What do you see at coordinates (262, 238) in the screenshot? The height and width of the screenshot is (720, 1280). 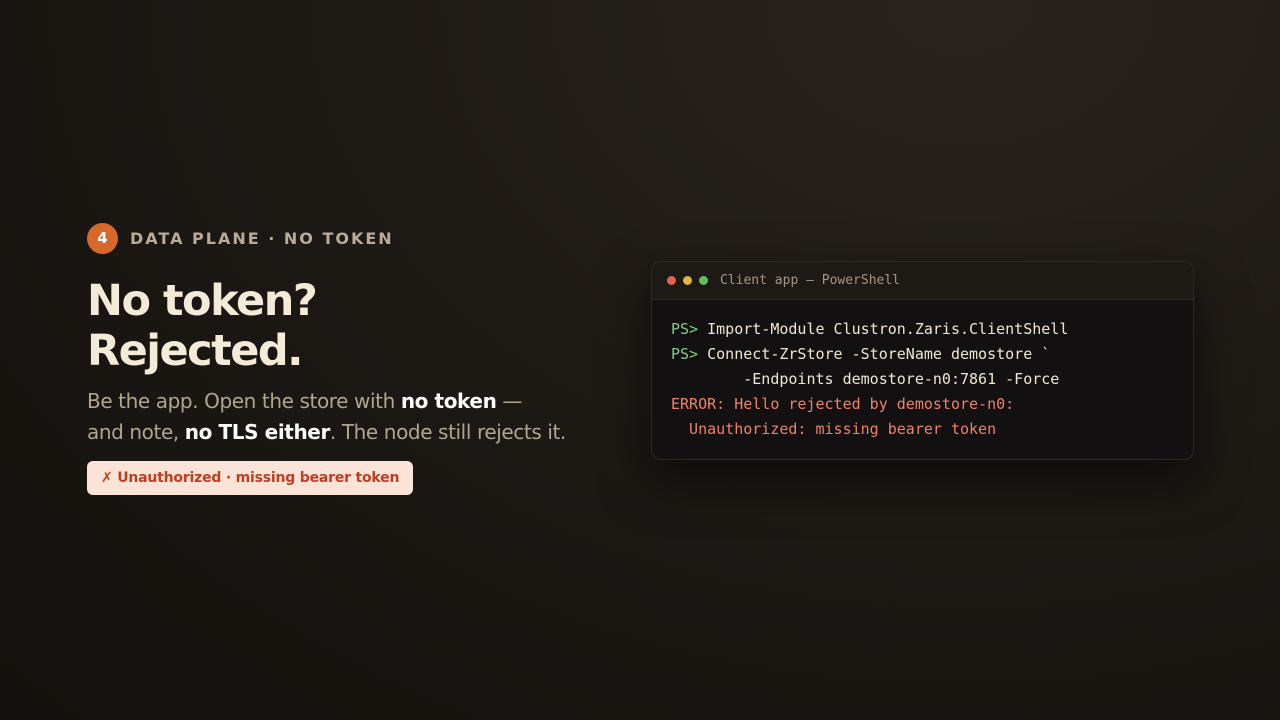 I see `step-label: DATA PLANE · NO TOKEN` at bounding box center [262, 238].